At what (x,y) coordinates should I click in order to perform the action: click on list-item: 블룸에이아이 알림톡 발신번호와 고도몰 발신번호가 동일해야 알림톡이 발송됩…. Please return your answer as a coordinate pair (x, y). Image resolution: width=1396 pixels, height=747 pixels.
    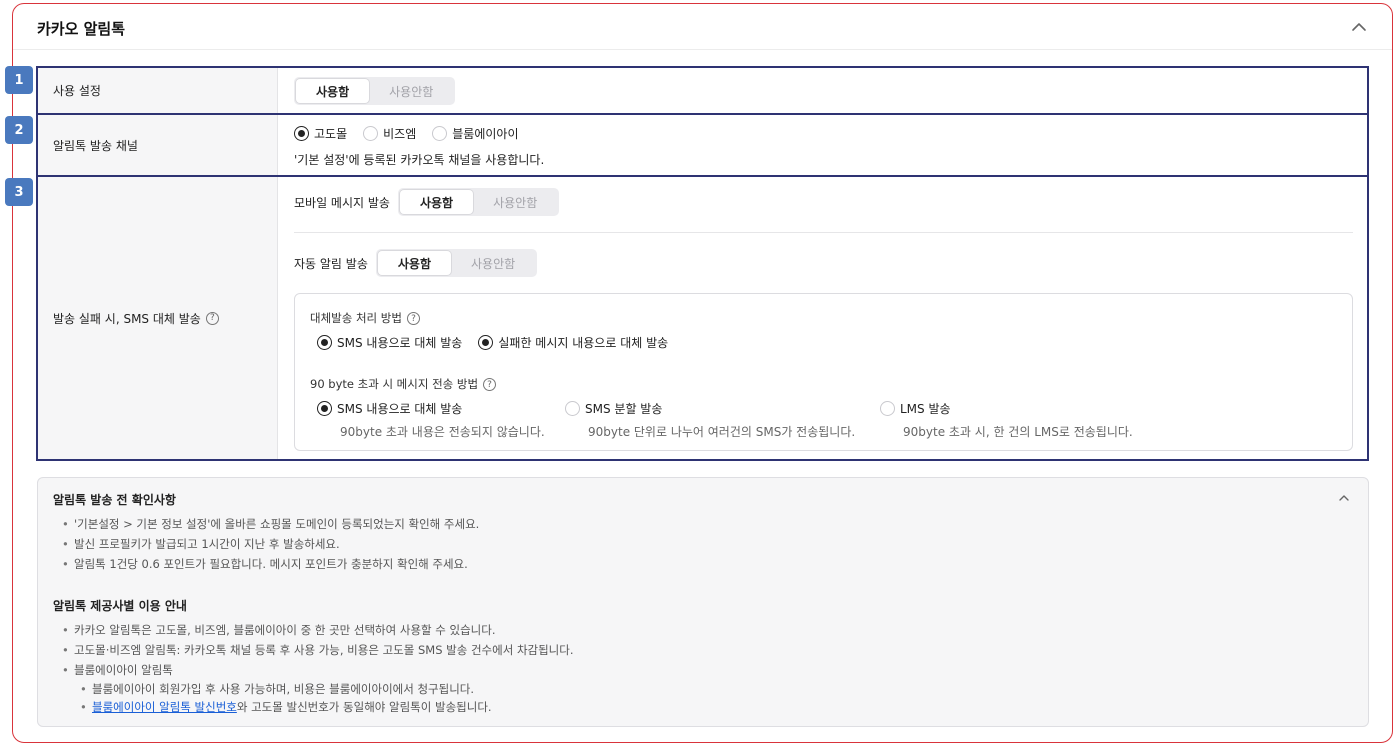
    Looking at the image, I should click on (327, 707).